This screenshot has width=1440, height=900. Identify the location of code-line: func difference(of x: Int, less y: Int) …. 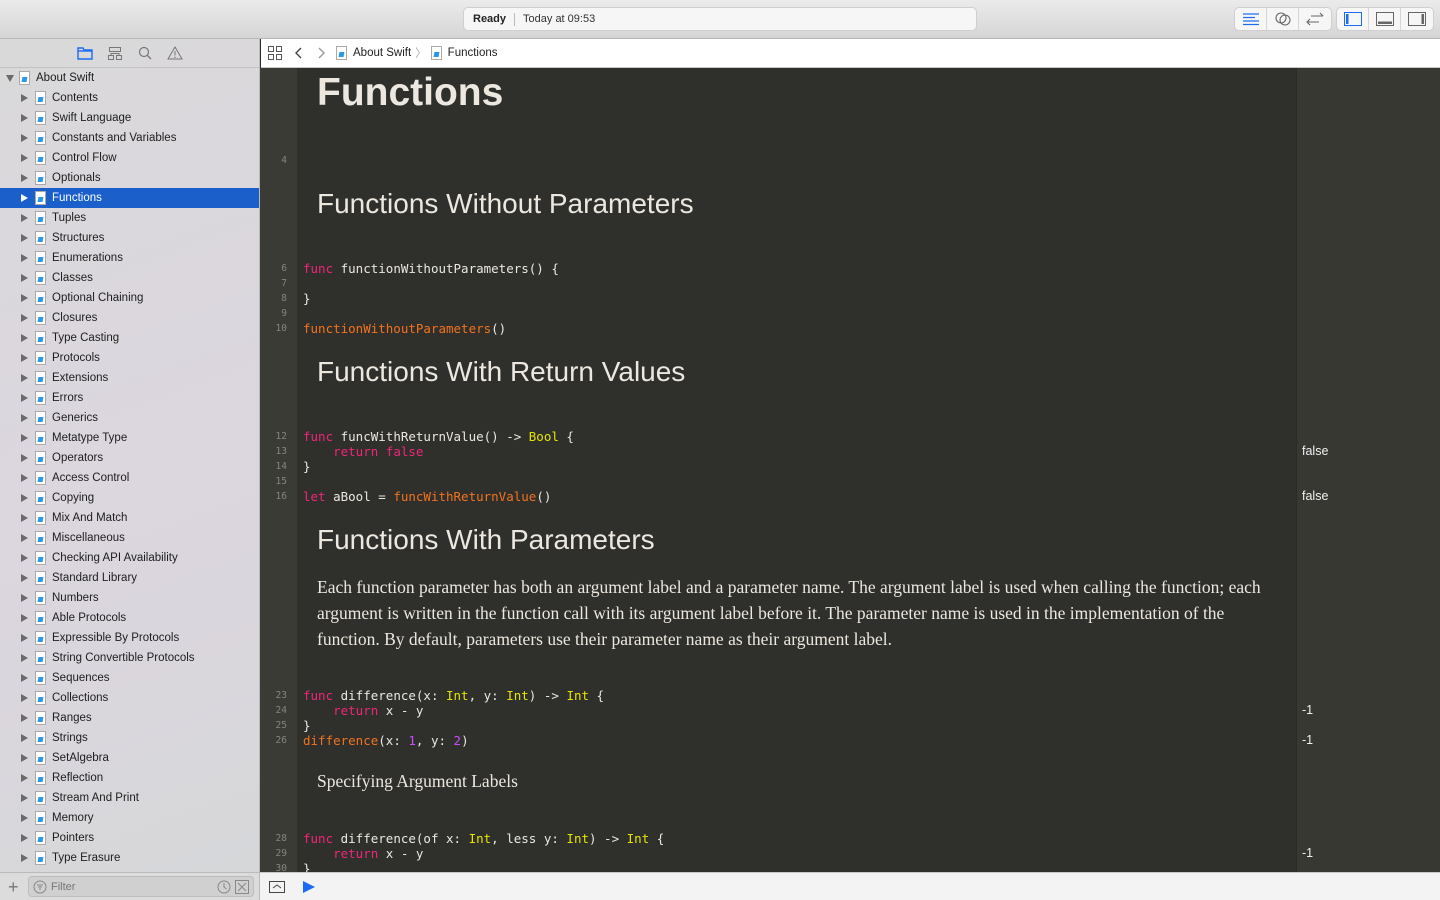
(483, 838).